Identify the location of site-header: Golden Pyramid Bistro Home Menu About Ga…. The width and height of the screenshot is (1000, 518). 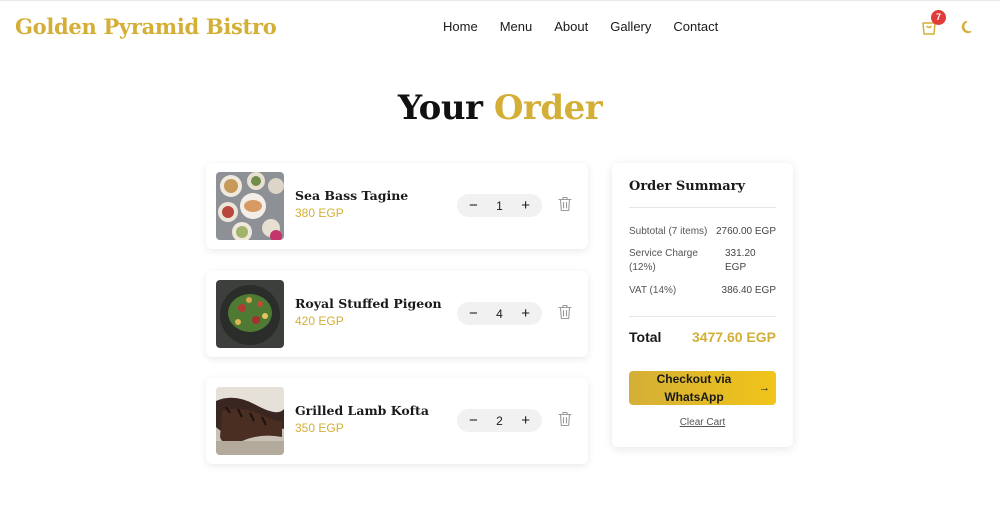
(500, 27).